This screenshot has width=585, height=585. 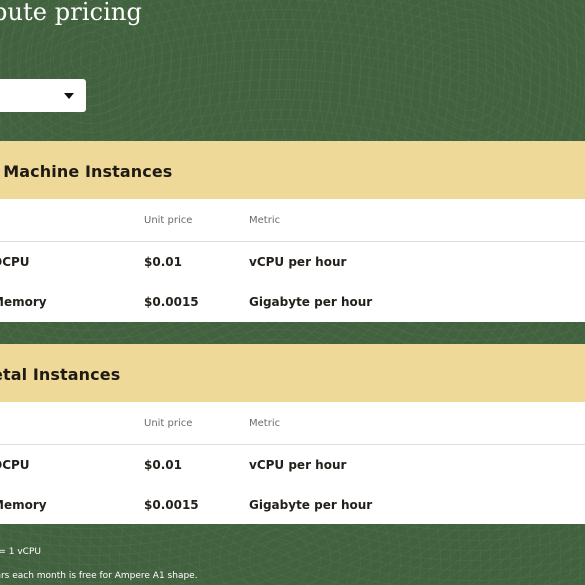 I want to click on page-title: pute pricing, so click(x=71, y=13).